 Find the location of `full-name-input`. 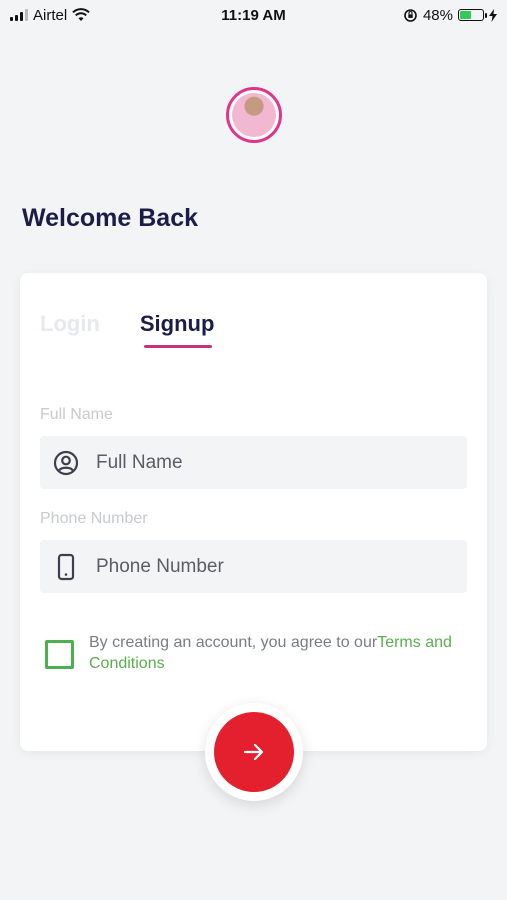

full-name-input is located at coordinates (279, 462).